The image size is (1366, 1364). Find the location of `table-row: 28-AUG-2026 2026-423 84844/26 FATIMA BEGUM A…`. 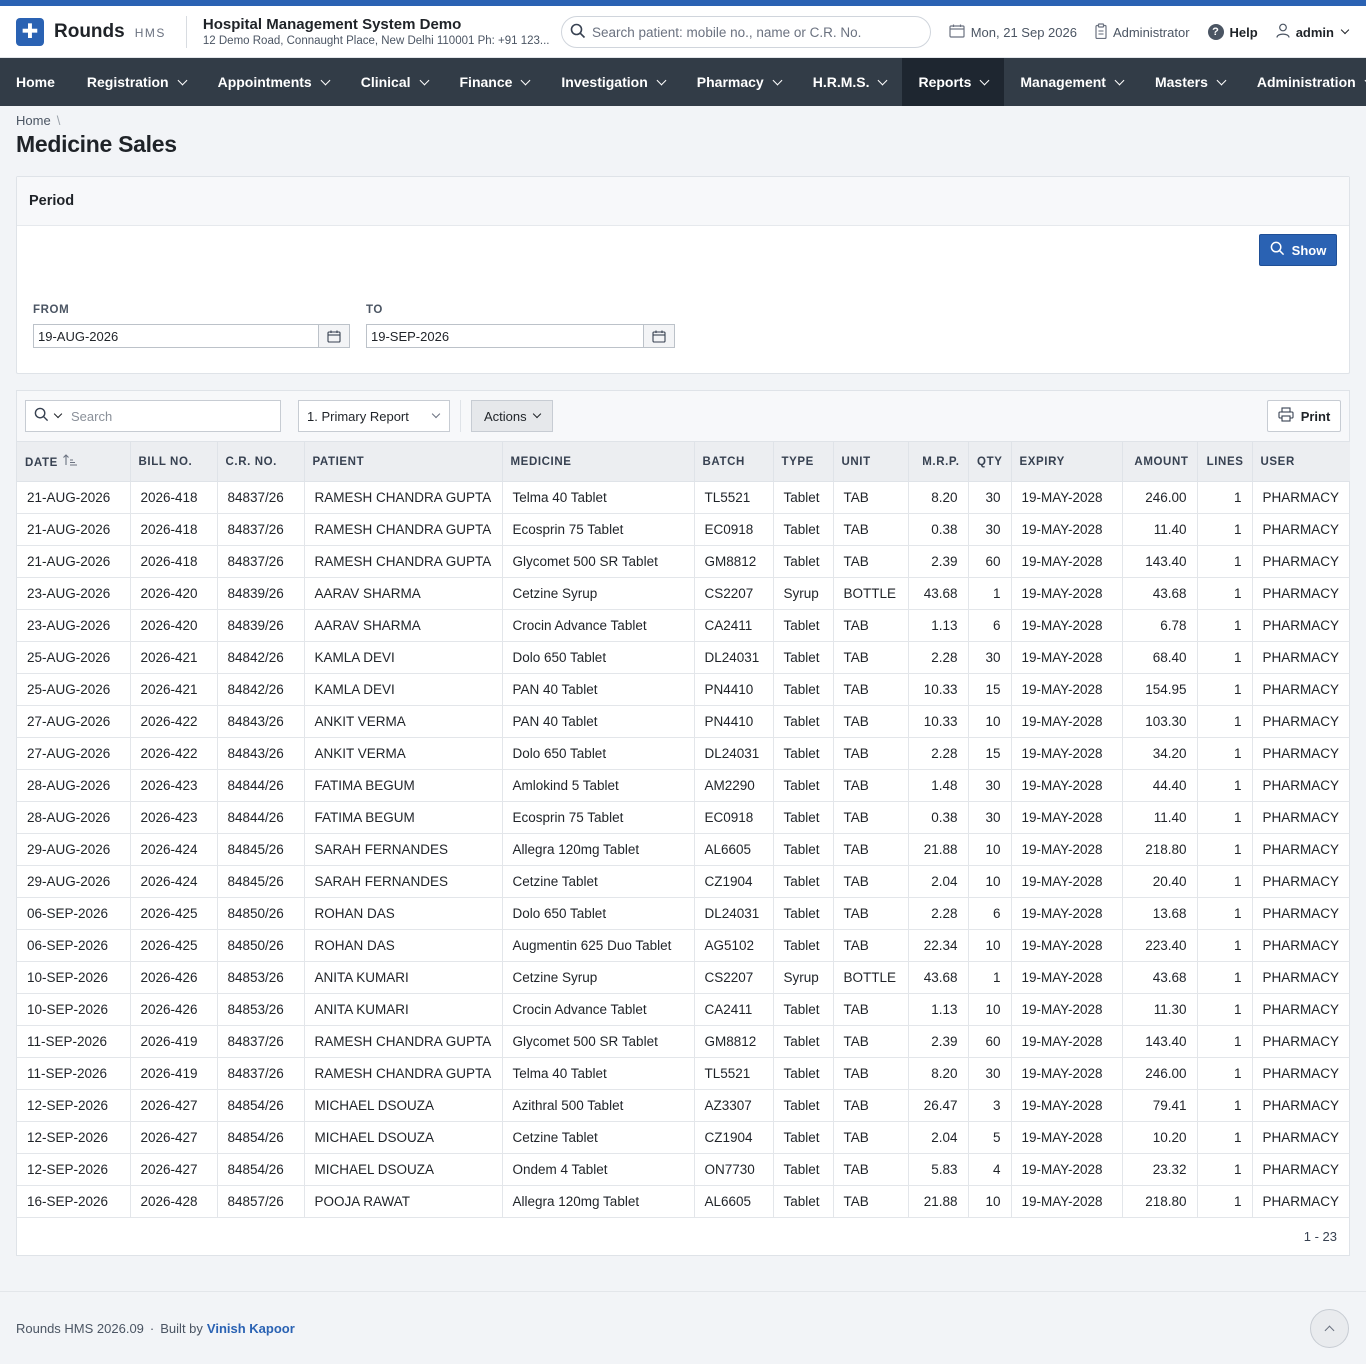

table-row: 28-AUG-2026 2026-423 84844/26 FATIMA BEGUM A… is located at coordinates (683, 785).